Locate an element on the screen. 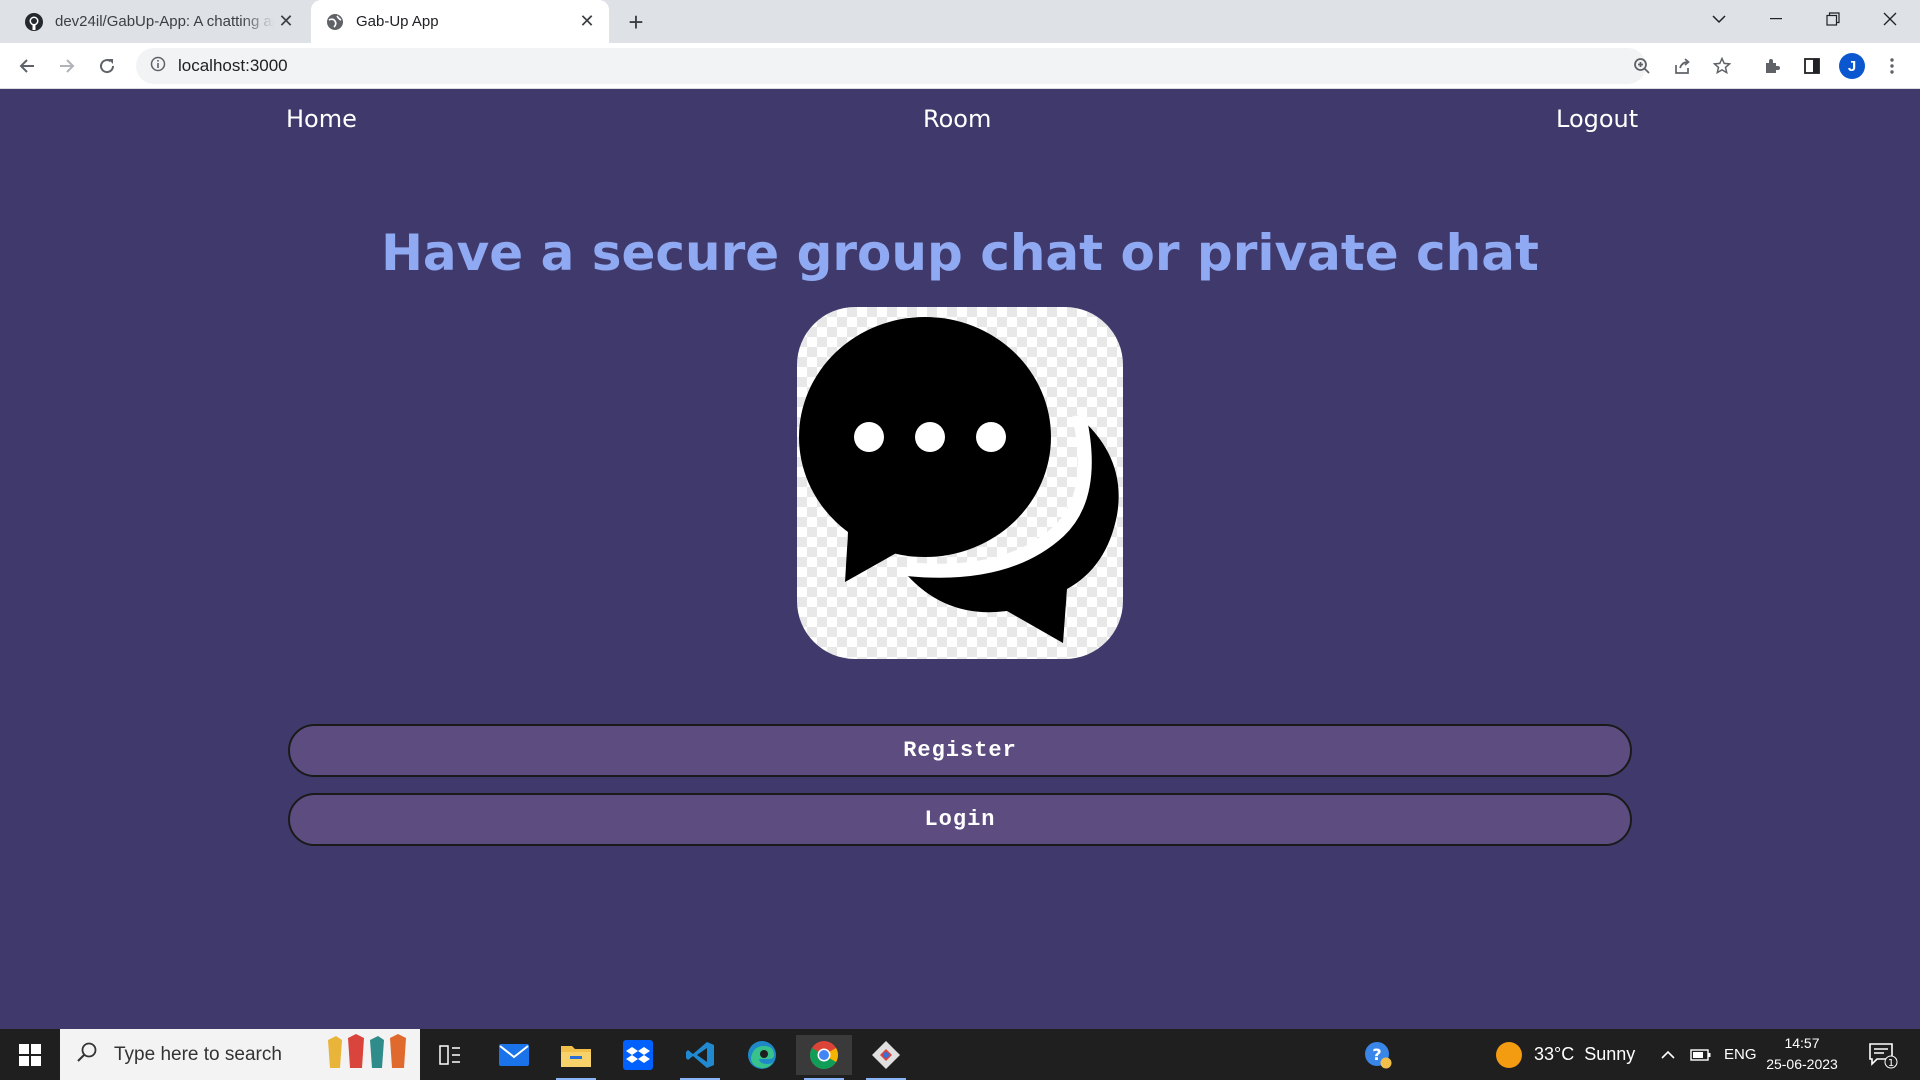 The width and height of the screenshot is (1920, 1080). bookmark-star-icon is located at coordinates (1722, 66).